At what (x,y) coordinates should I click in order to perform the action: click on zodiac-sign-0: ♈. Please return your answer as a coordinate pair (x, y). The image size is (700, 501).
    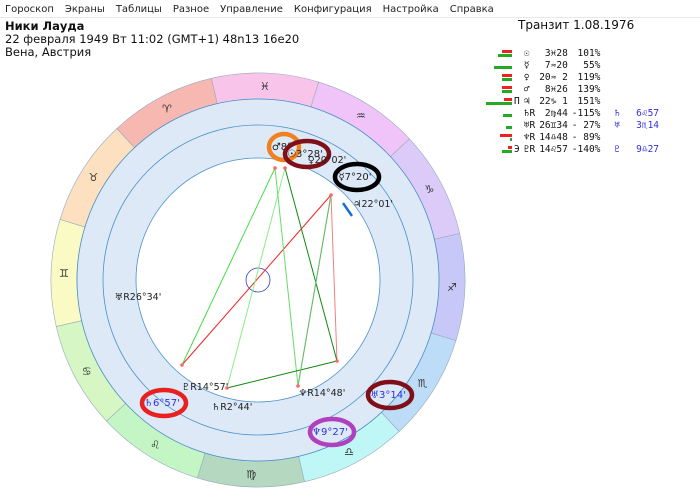
    Looking at the image, I should click on (167, 109).